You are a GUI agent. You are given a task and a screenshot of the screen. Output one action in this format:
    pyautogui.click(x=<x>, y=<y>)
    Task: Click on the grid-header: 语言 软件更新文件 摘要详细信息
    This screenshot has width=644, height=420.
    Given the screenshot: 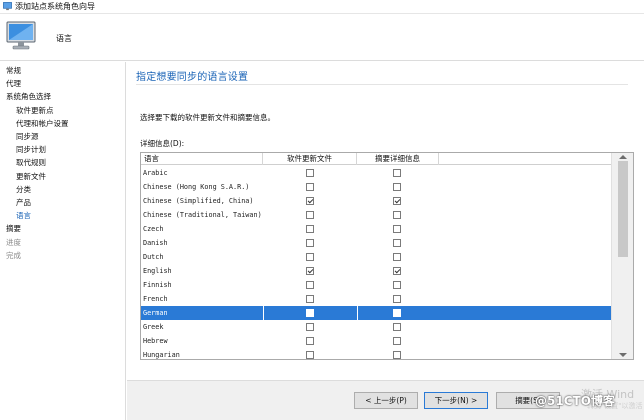 What is the action you would take?
    pyautogui.click(x=376, y=159)
    